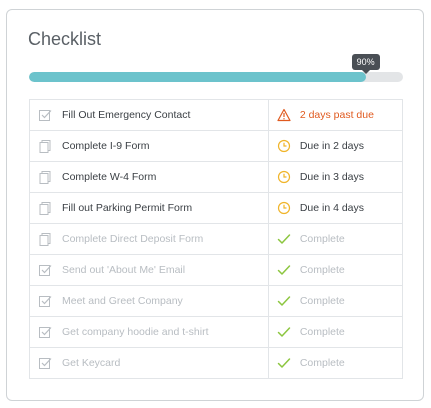  I want to click on task-label: Get company hoodie and t-shirt, so click(135, 332).